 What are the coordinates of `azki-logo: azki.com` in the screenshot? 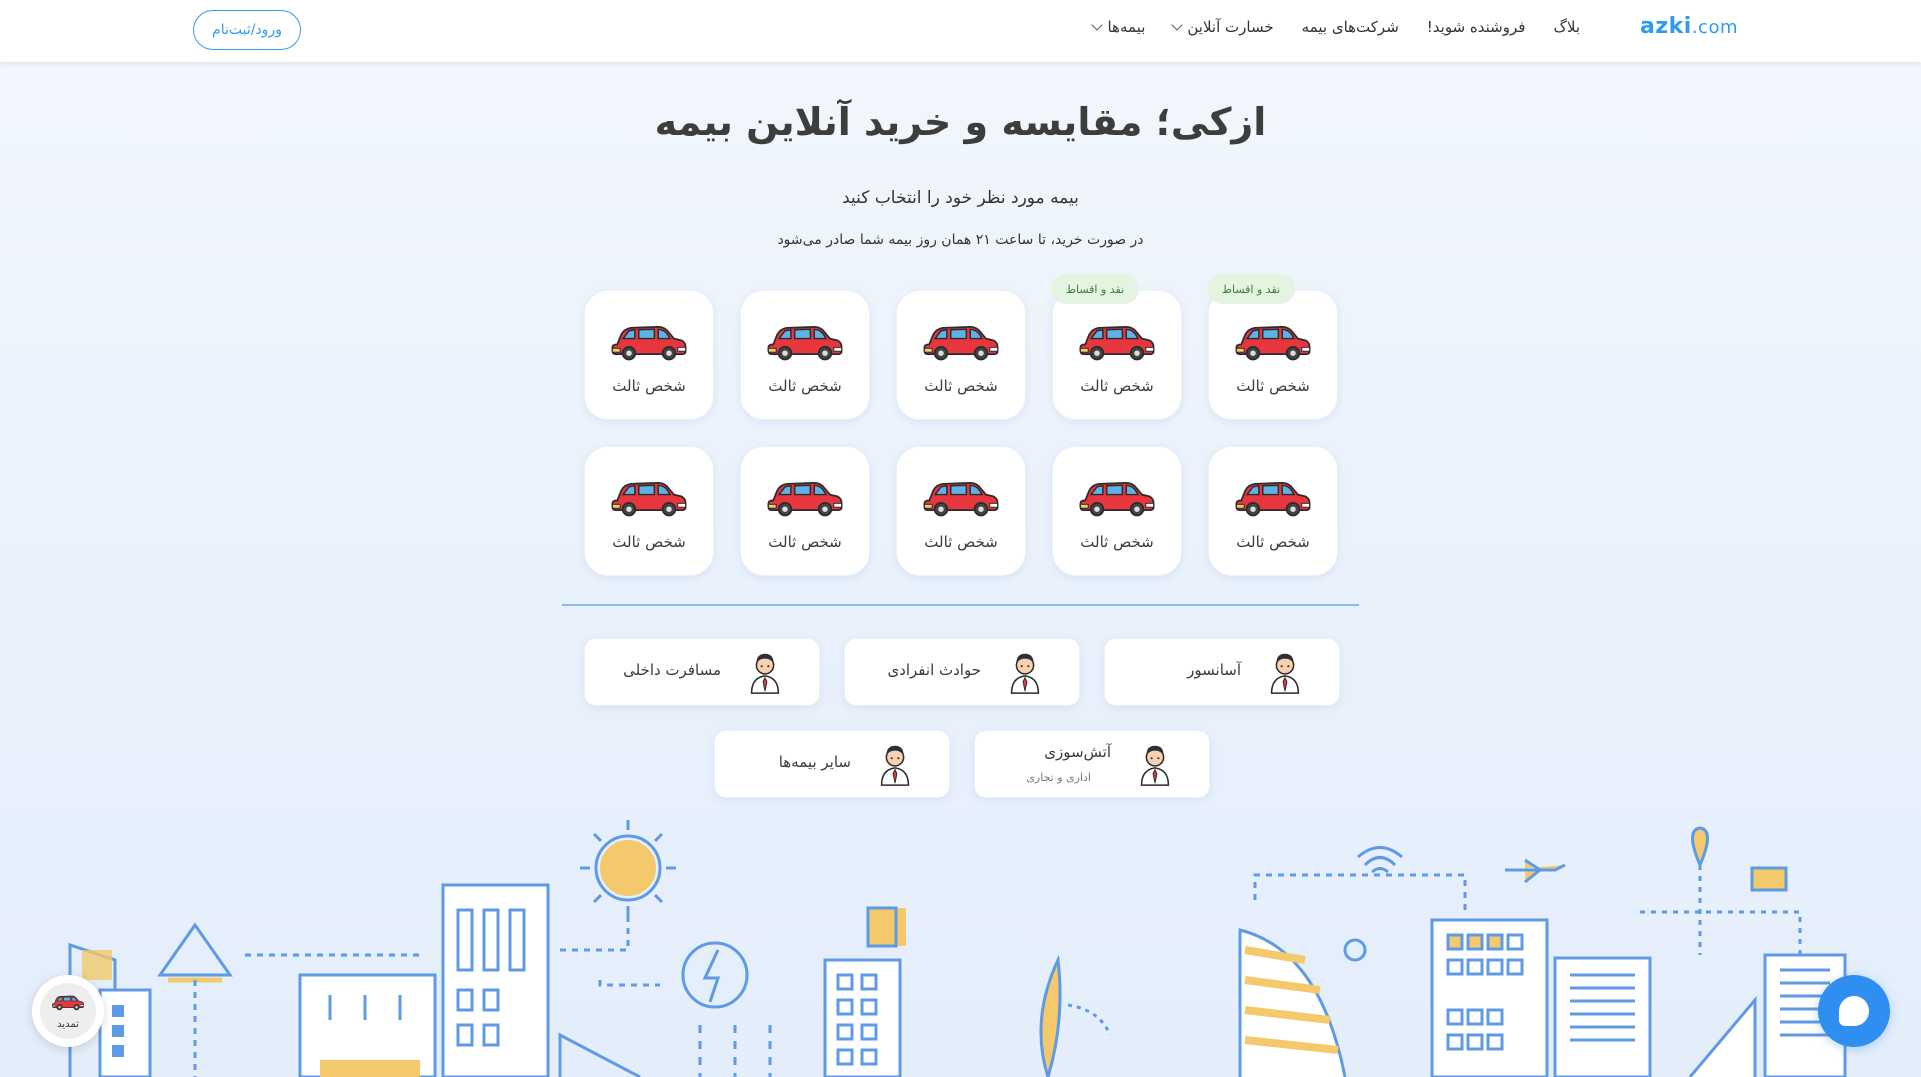 It's located at (1689, 26).